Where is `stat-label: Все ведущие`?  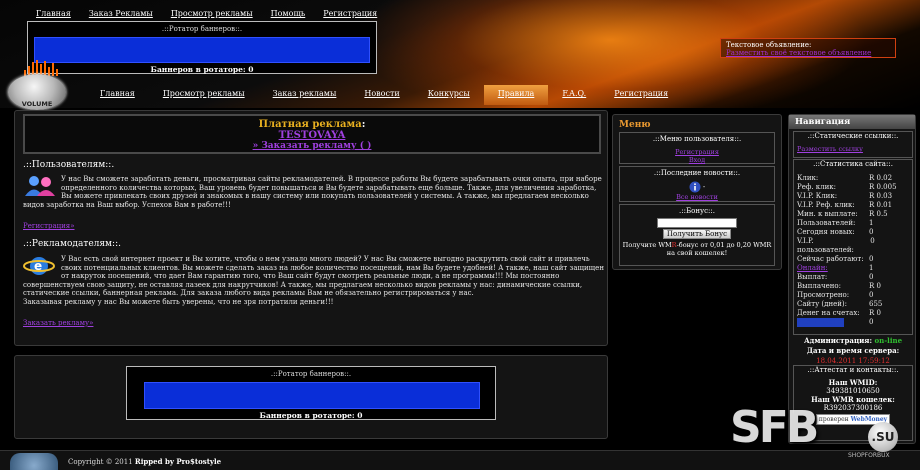 stat-label: Все ведущие is located at coordinates (821, 322).